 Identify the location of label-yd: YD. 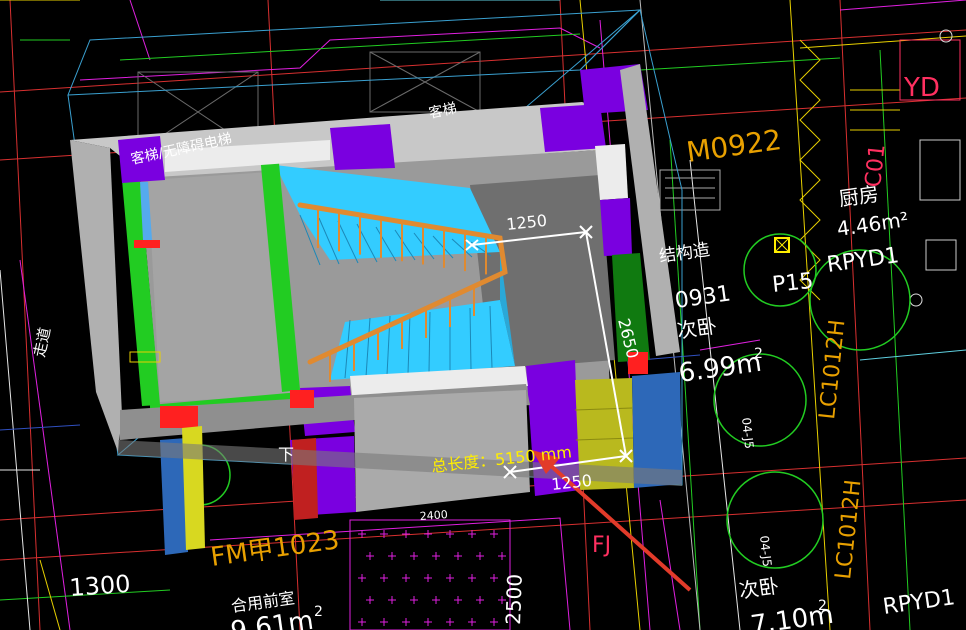
(921, 88).